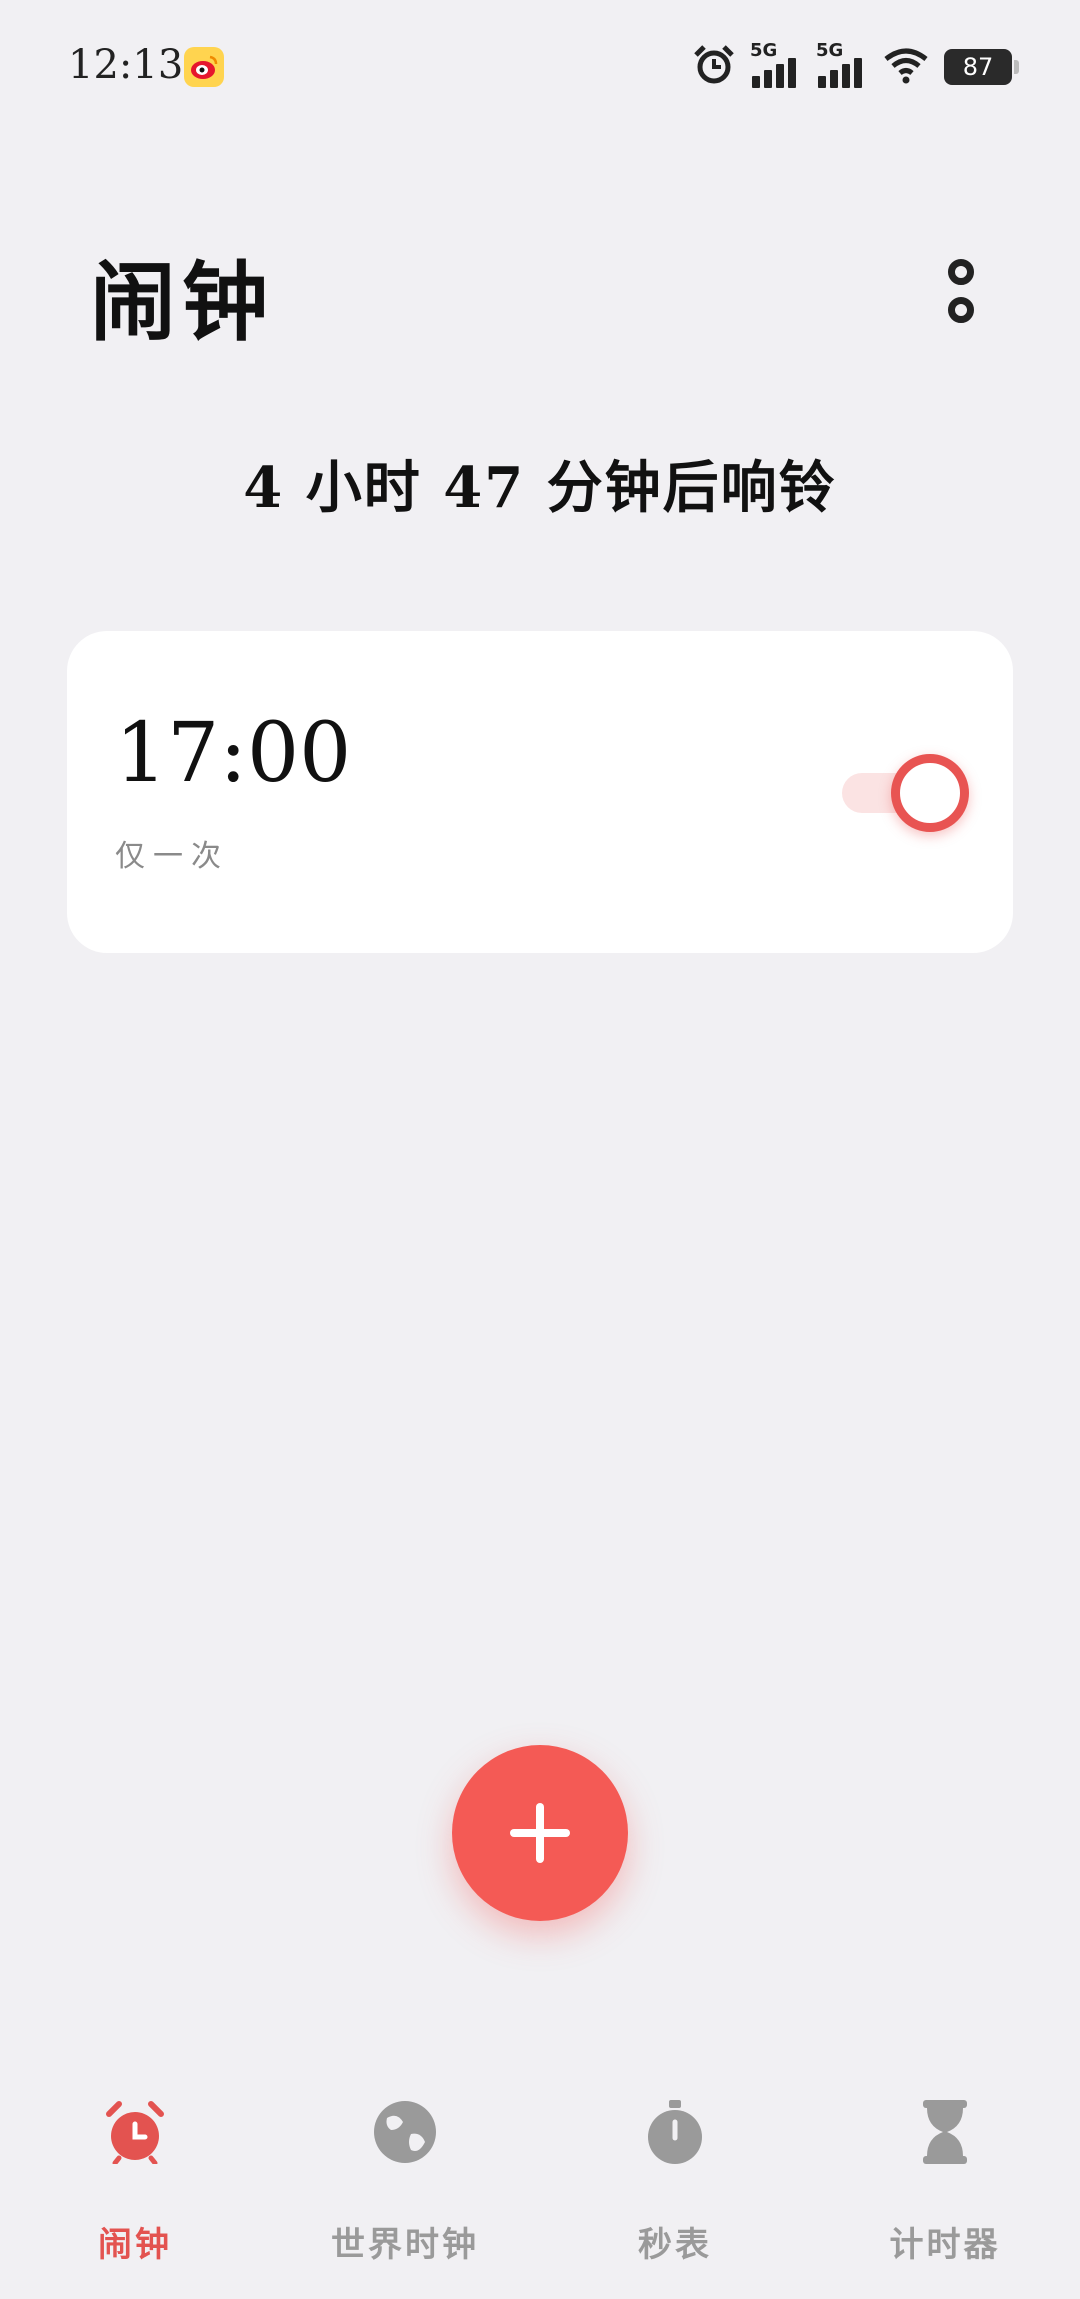 The width and height of the screenshot is (1080, 2299). I want to click on add-alarm-button, so click(540, 1833).